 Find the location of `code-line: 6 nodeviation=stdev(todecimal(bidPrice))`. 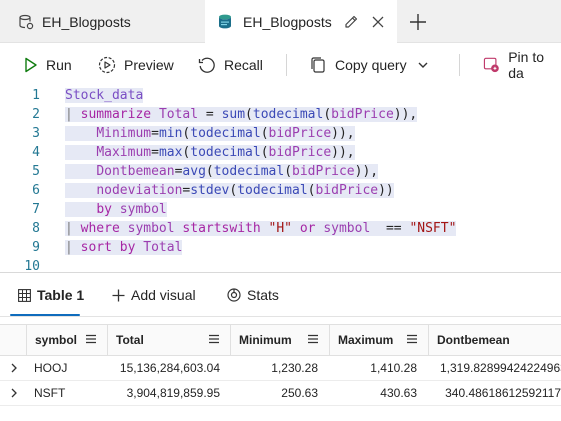

code-line: 6 nodeviation=stdev(todecimal(bidPrice)) is located at coordinates (280, 190).